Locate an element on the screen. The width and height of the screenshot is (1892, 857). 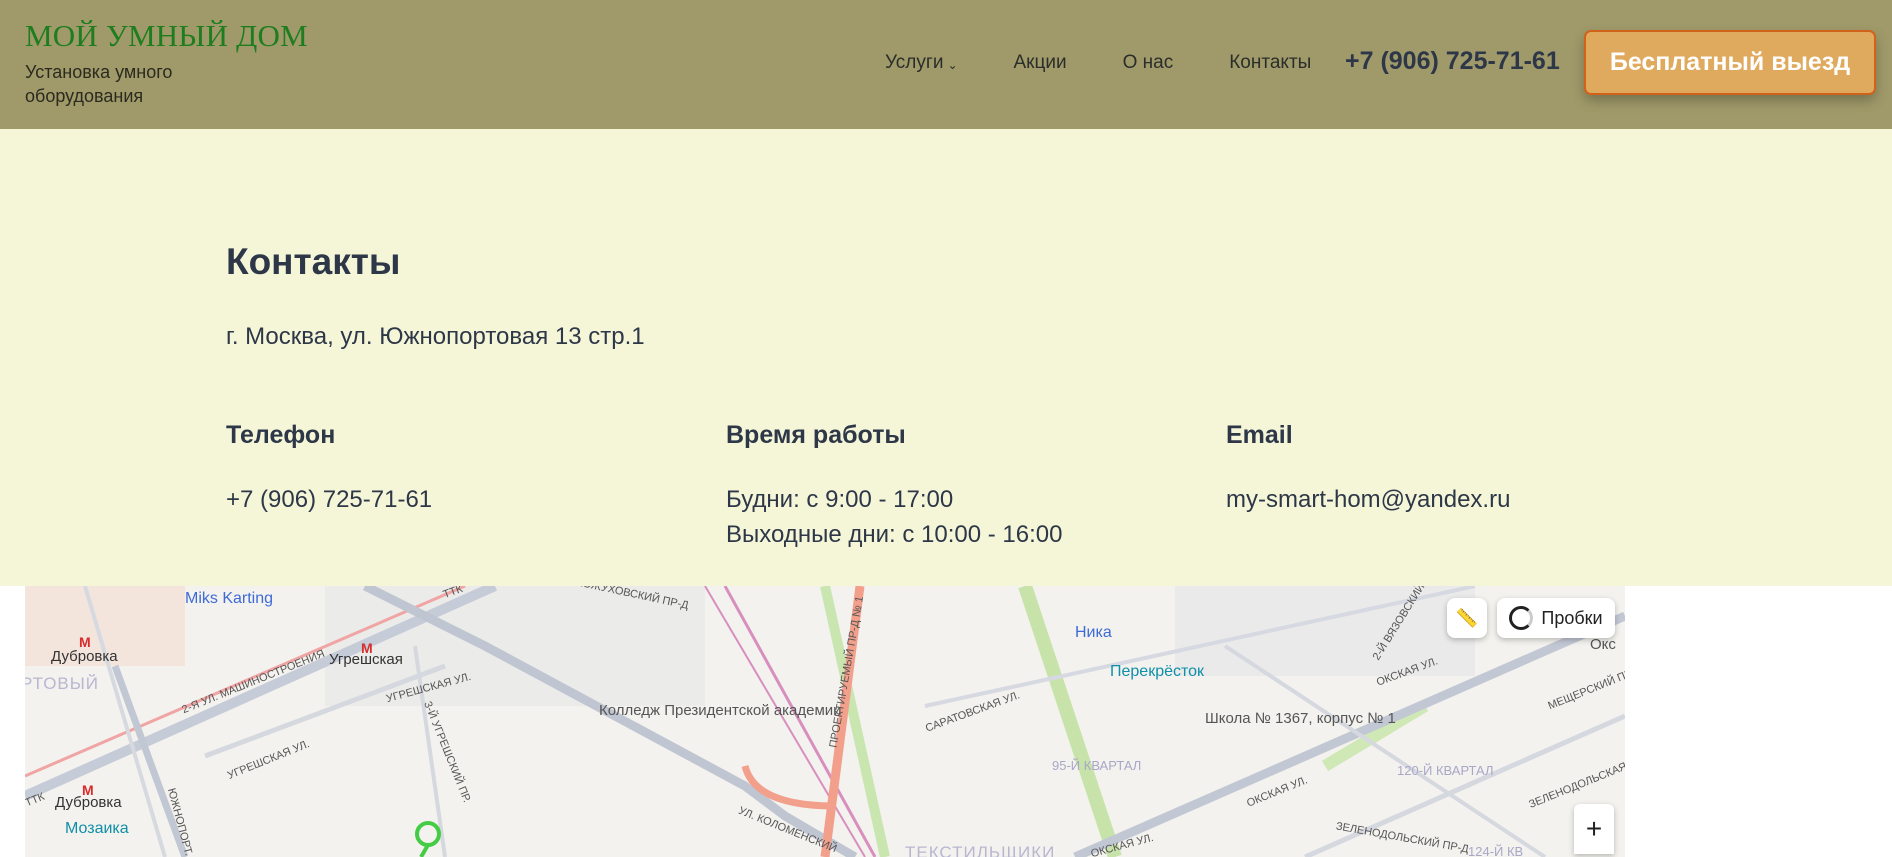
map-label-nika: Ника is located at coordinates (1093, 633).